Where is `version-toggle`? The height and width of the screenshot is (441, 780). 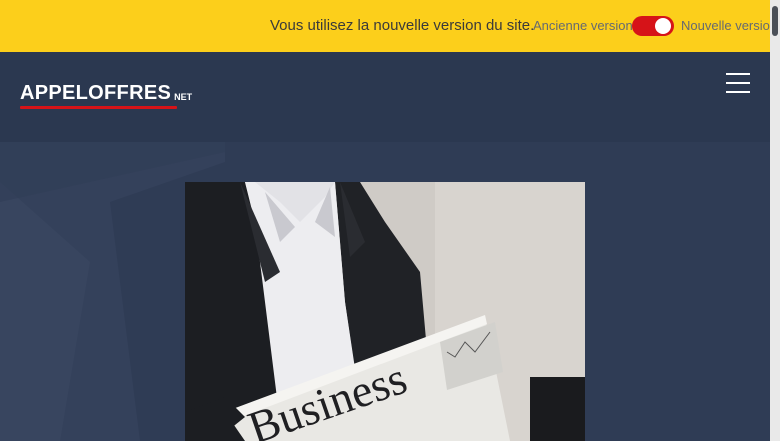
version-toggle is located at coordinates (653, 26).